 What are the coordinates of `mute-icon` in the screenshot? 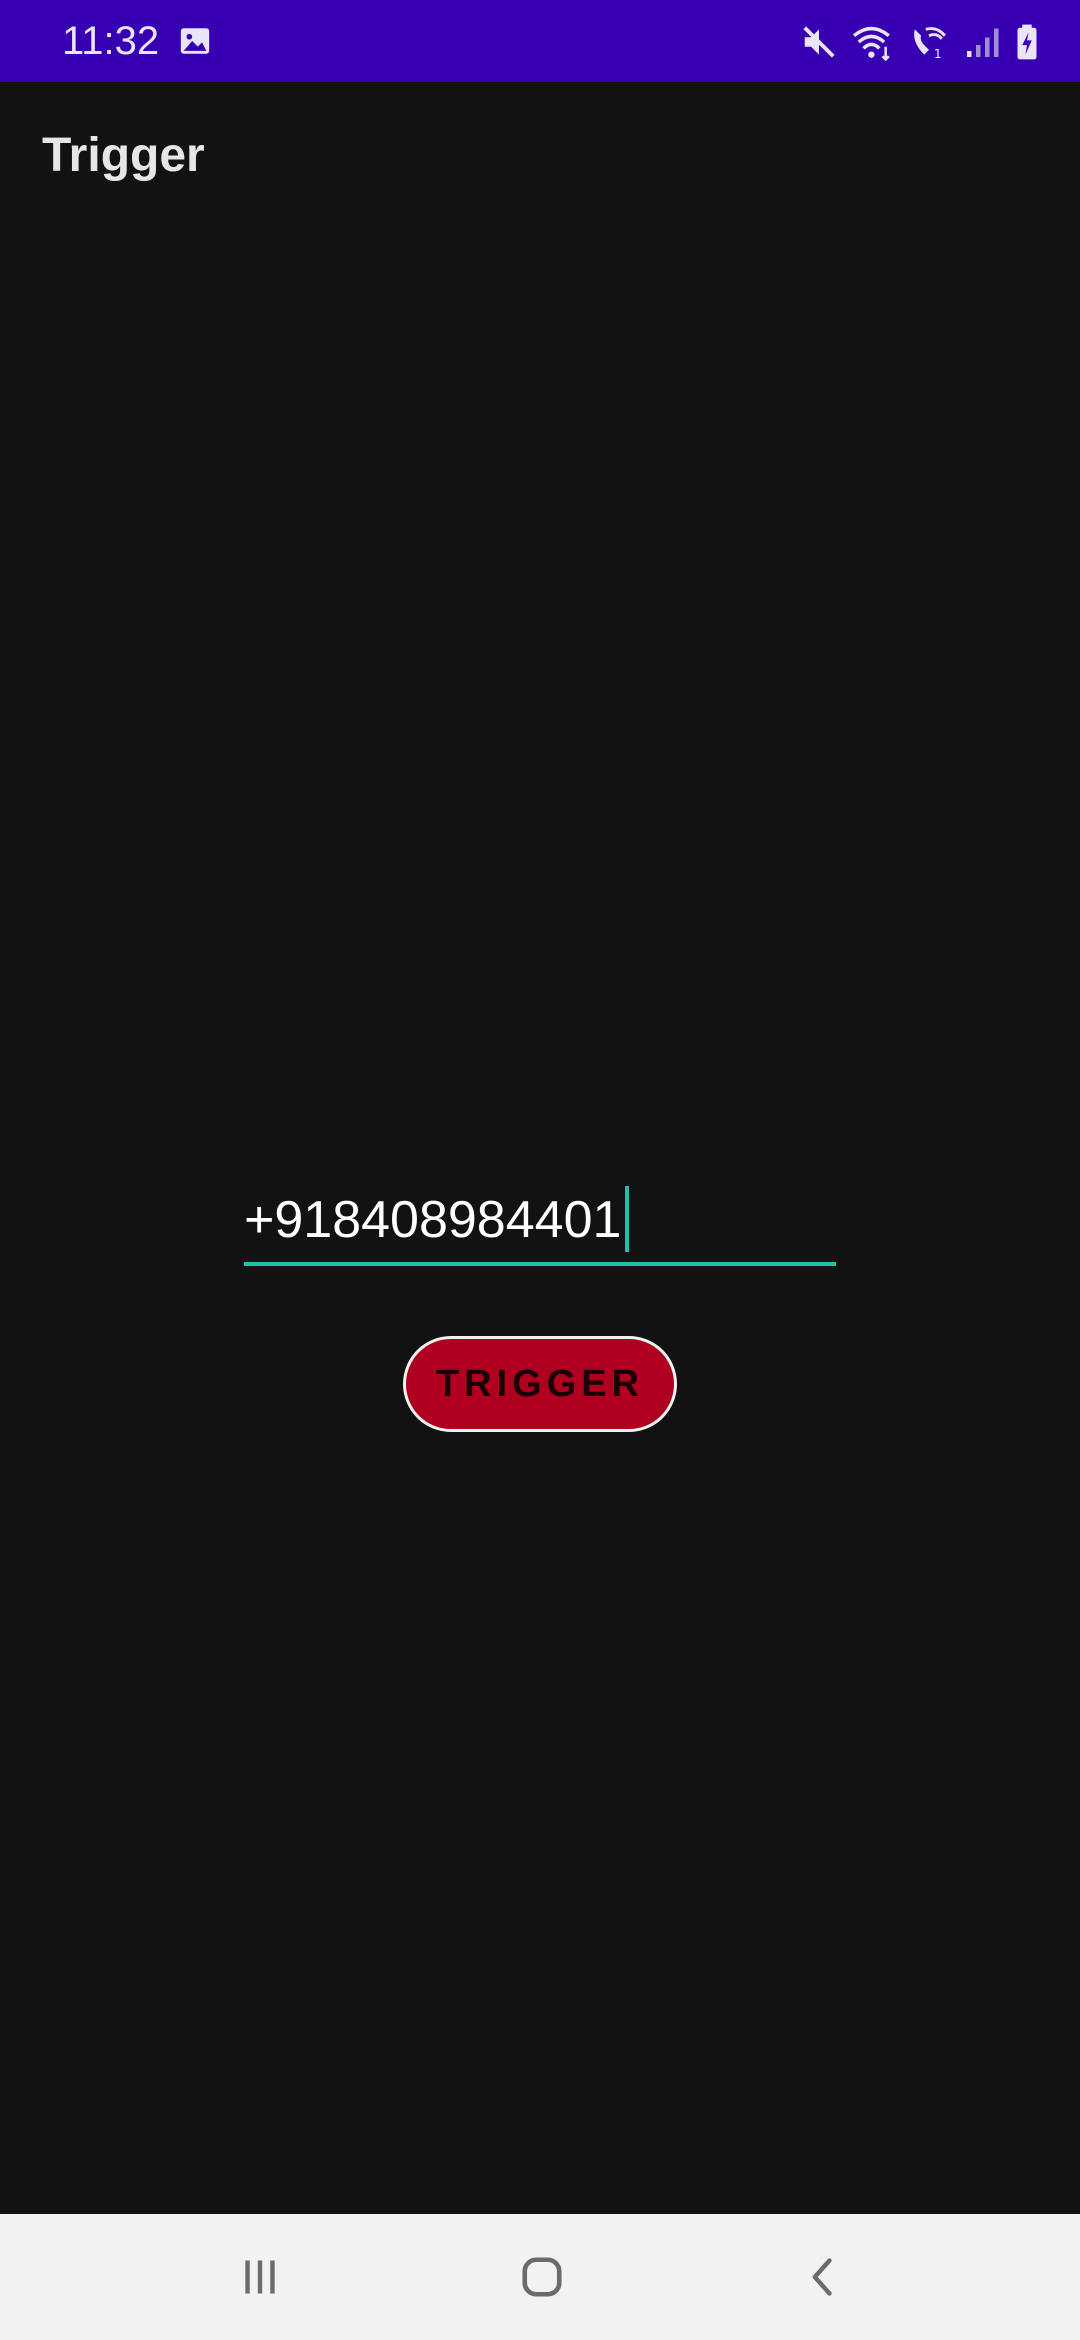 It's located at (819, 42).